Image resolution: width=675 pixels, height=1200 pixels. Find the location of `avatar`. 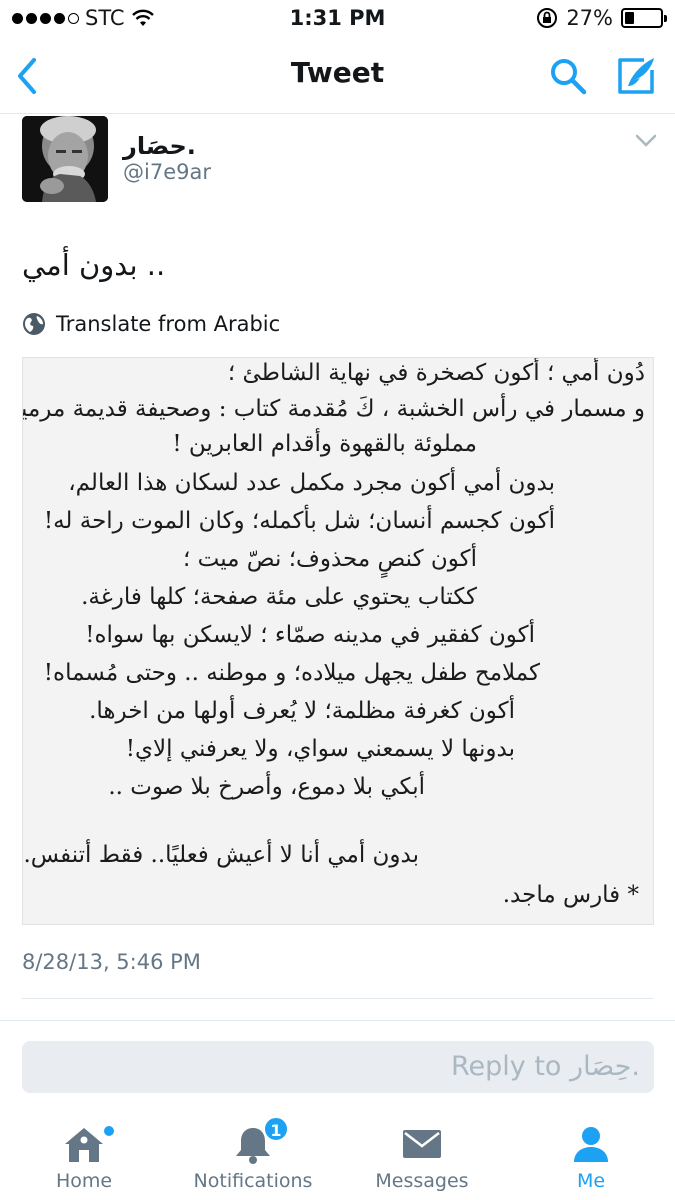

avatar is located at coordinates (65, 159).